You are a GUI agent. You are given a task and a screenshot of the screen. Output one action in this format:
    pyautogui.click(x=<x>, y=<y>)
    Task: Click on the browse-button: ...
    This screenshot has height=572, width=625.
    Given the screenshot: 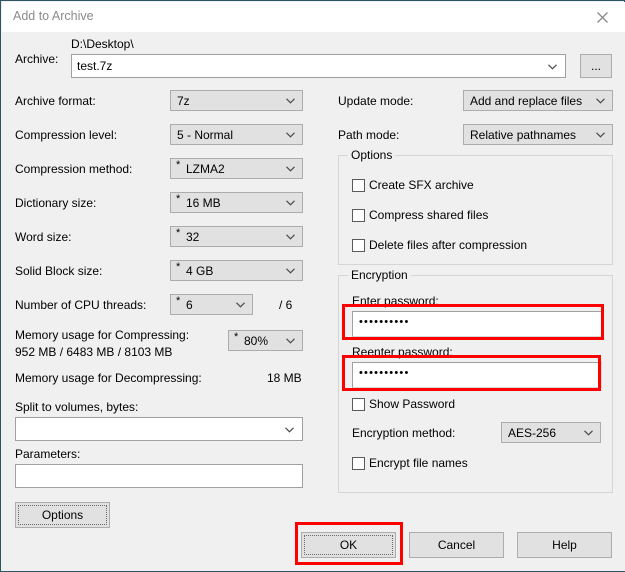 What is the action you would take?
    pyautogui.click(x=596, y=66)
    